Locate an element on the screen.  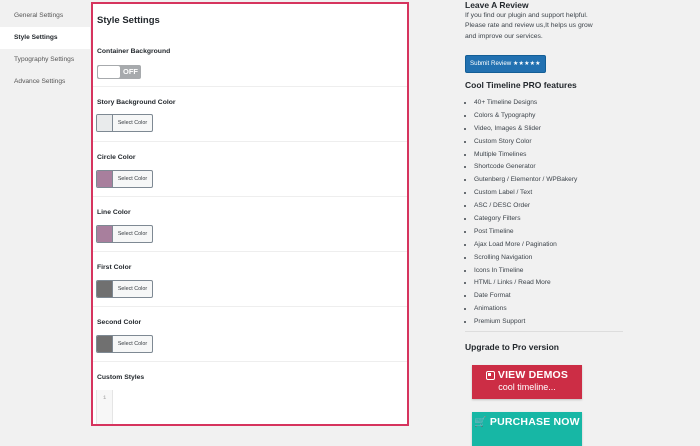
nav-advance-settings: Advance Settings is located at coordinates (45, 82).